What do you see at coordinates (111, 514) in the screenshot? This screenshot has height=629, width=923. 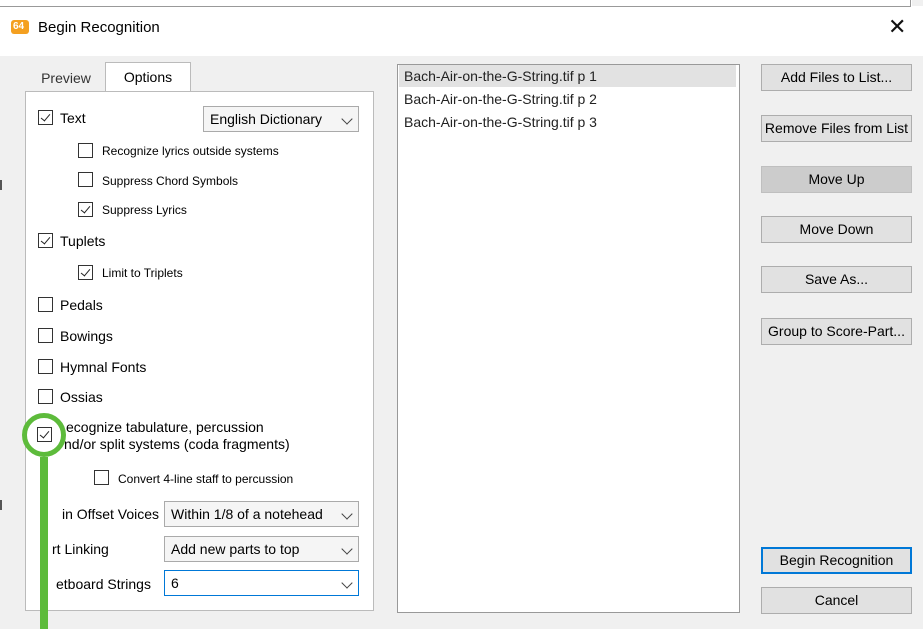 I see `offset-voices-label: in Offset Voices` at bounding box center [111, 514].